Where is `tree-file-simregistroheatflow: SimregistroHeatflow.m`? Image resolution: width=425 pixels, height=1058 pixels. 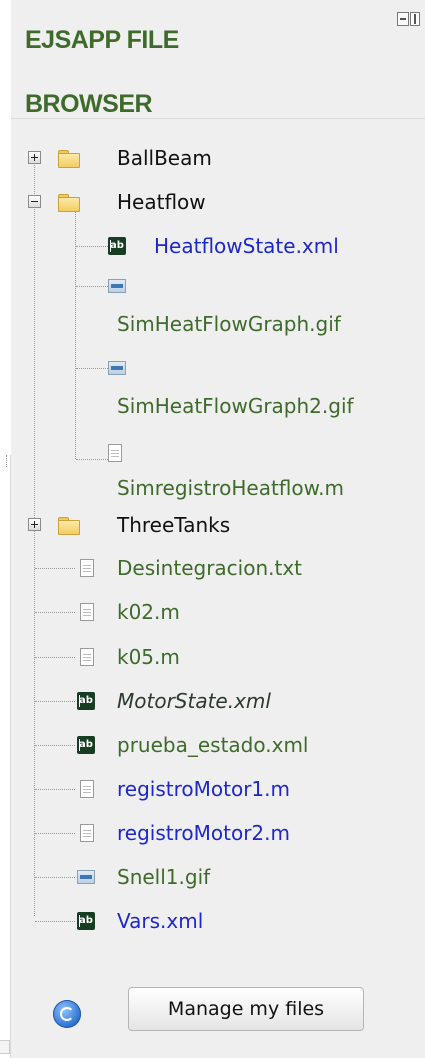 tree-file-simregistroheatflow: SimregistroHeatflow.m is located at coordinates (218, 477).